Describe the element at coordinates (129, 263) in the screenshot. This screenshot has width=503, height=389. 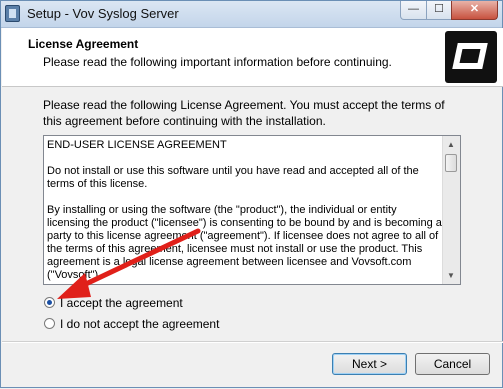
I see `annotation-arrow-icon` at that location.